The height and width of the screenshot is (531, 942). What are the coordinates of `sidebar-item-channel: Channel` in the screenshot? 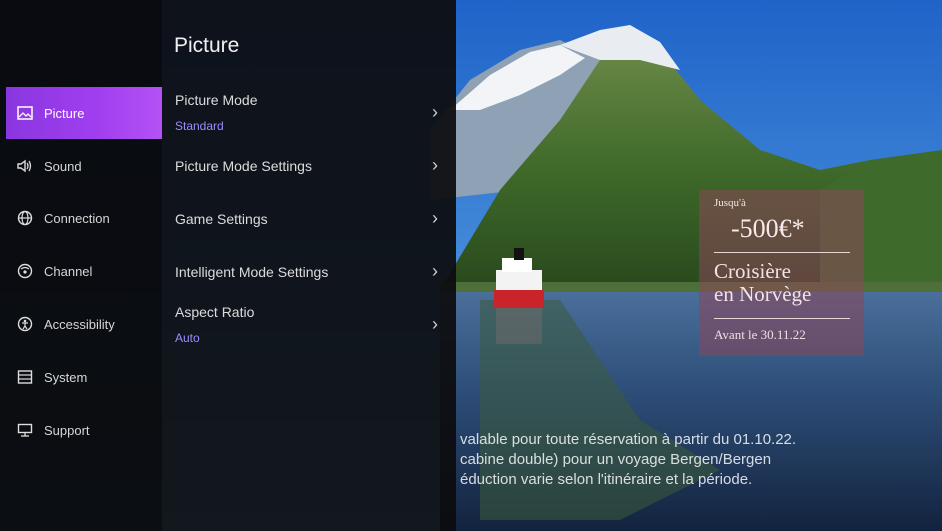 It's located at (84, 271).